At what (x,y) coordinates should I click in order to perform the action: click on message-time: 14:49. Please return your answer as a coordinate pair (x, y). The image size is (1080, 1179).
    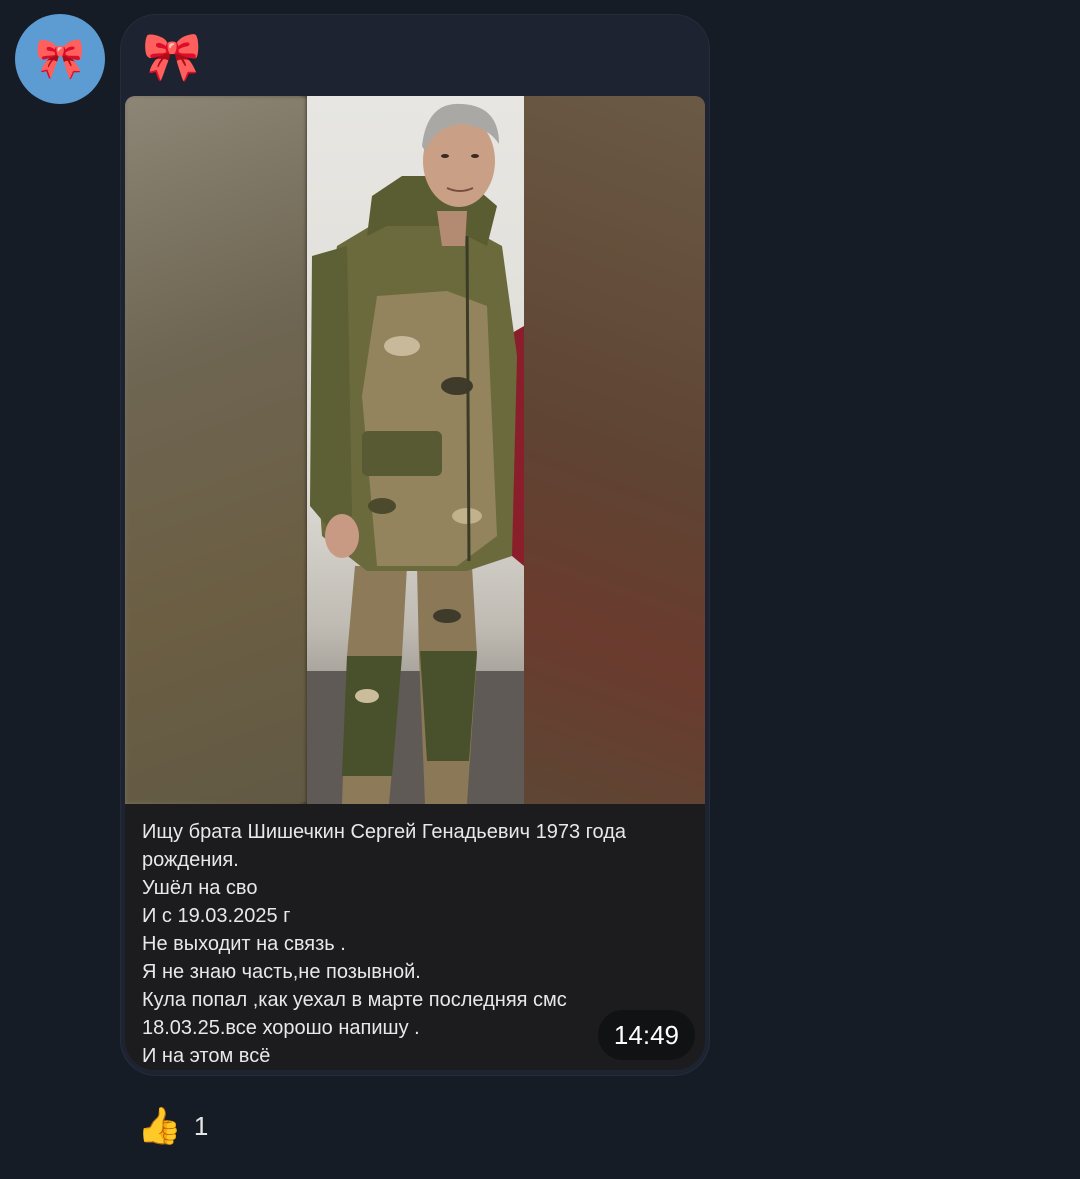
    Looking at the image, I should click on (646, 1035).